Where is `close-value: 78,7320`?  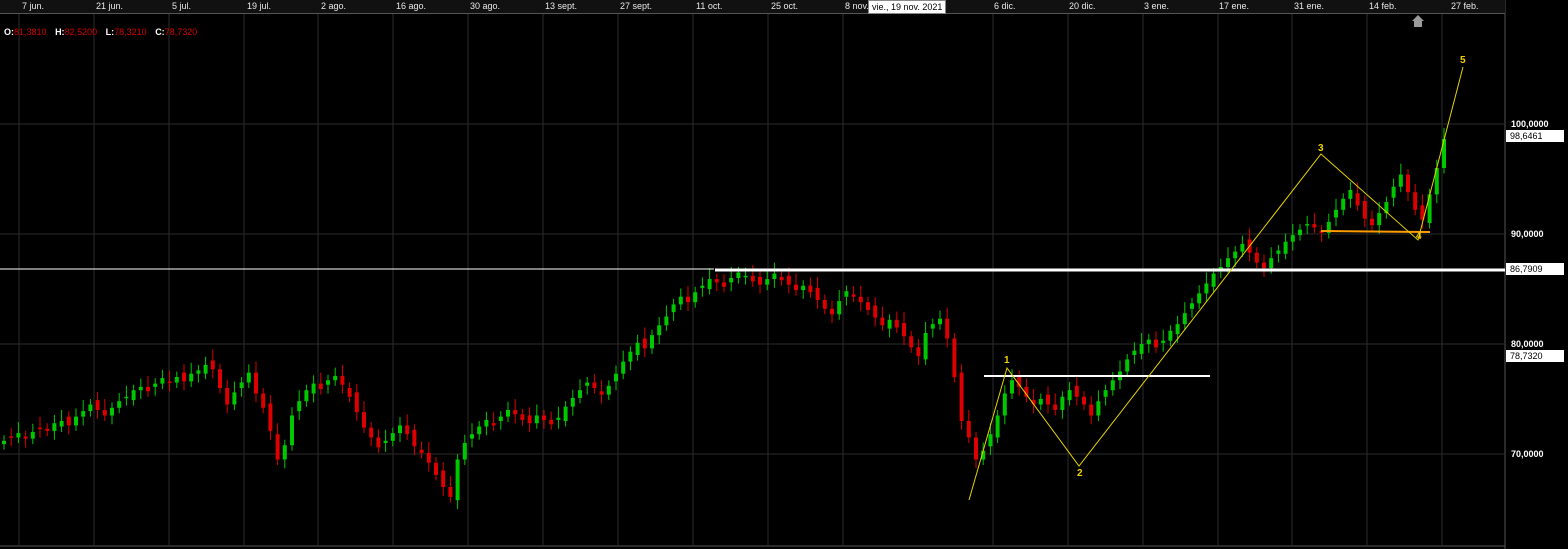
close-value: 78,7320 is located at coordinates (181, 32).